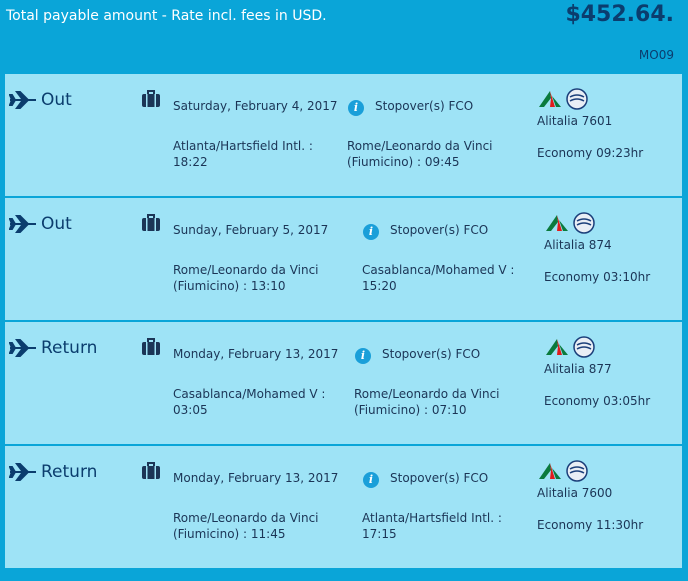  What do you see at coordinates (597, 277) in the screenshot?
I see `cabin-duration: Economy 03:10hr` at bounding box center [597, 277].